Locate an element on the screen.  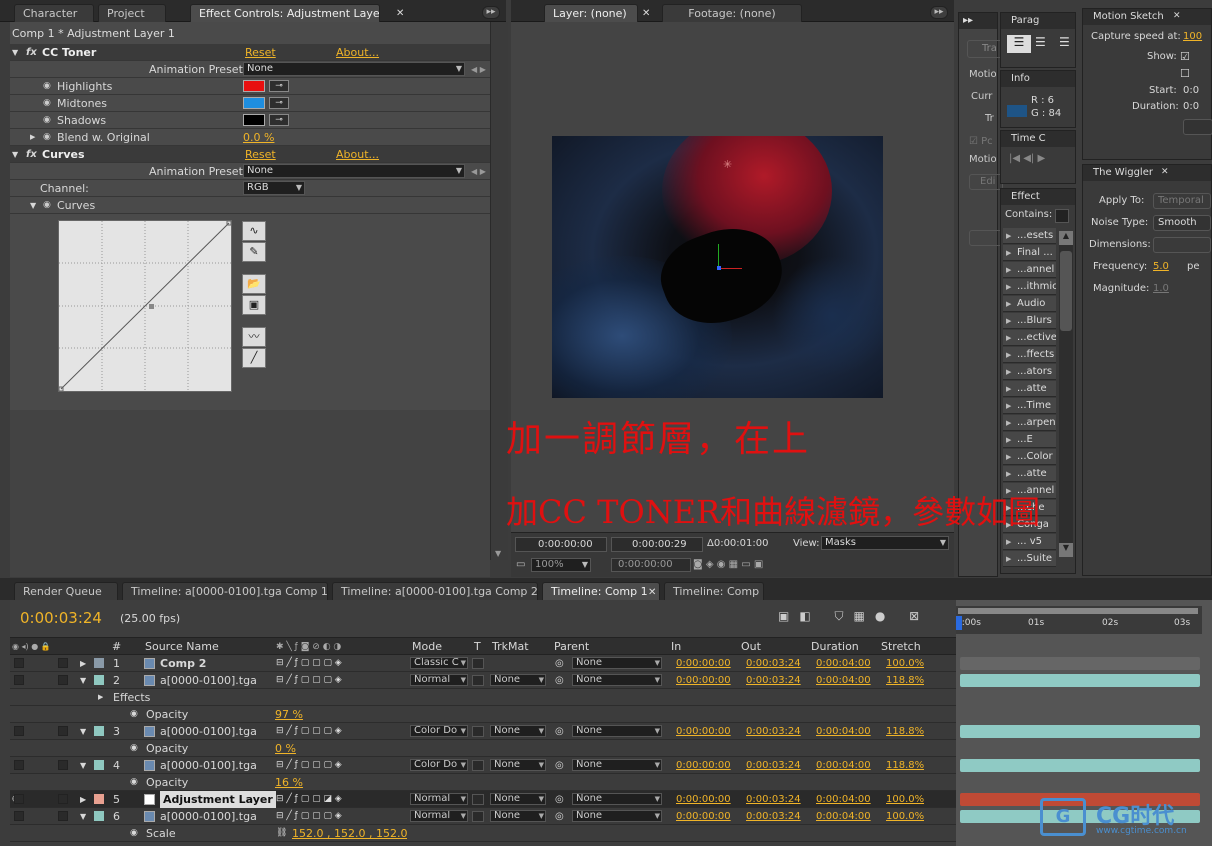
pc-check: ☑ Pc is located at coordinates (981, 141).